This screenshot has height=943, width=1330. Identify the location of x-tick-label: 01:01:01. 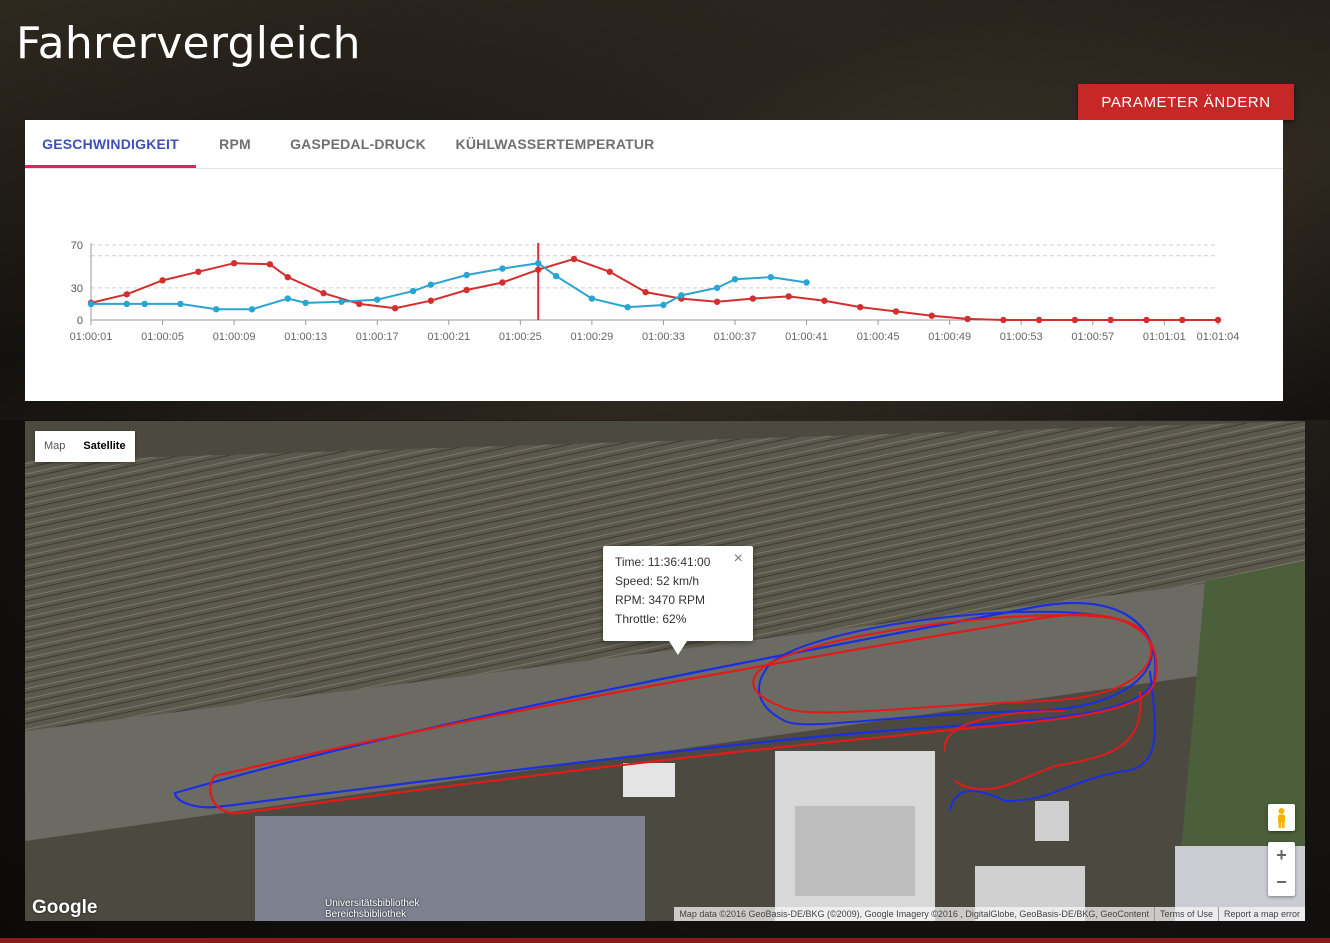
(1164, 337).